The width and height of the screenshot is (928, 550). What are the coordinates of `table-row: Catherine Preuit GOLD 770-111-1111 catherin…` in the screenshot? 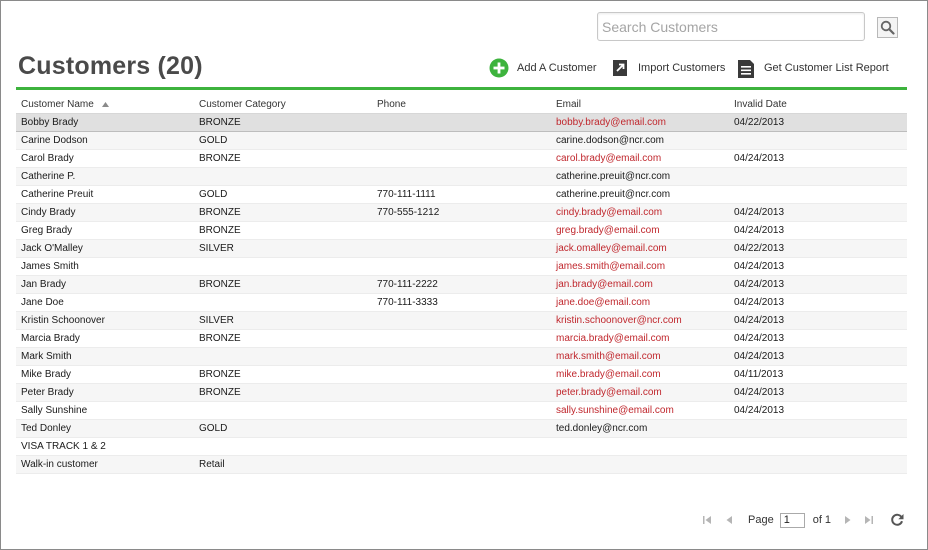 It's located at (461, 194).